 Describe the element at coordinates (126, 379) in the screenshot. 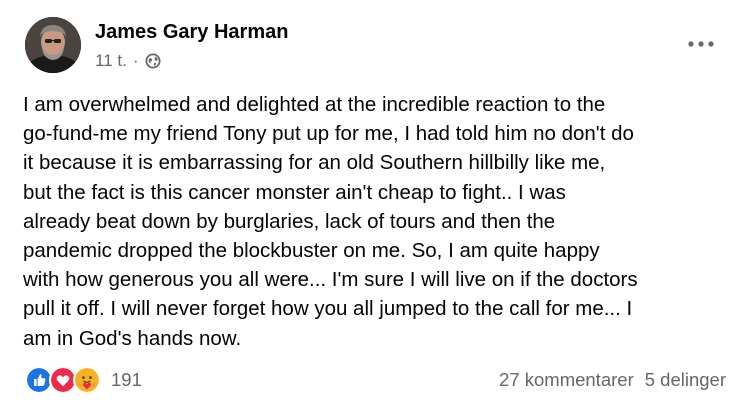

I see `reaction-count: 191` at that location.